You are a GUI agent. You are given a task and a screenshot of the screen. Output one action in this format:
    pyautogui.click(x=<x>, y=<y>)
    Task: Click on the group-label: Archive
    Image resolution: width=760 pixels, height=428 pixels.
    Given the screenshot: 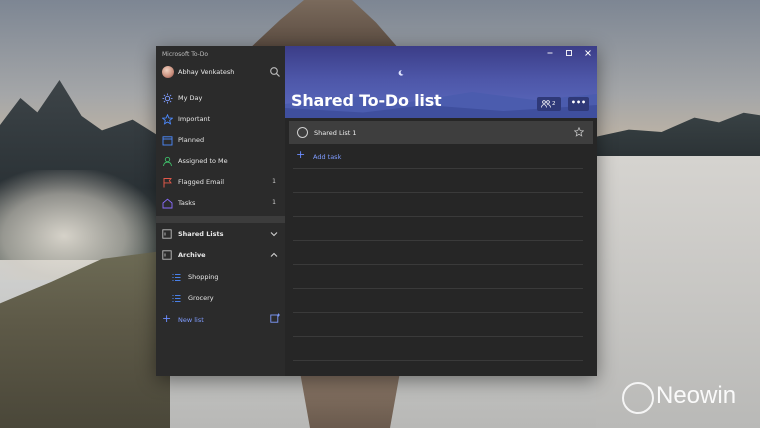 What is the action you would take?
    pyautogui.click(x=192, y=255)
    